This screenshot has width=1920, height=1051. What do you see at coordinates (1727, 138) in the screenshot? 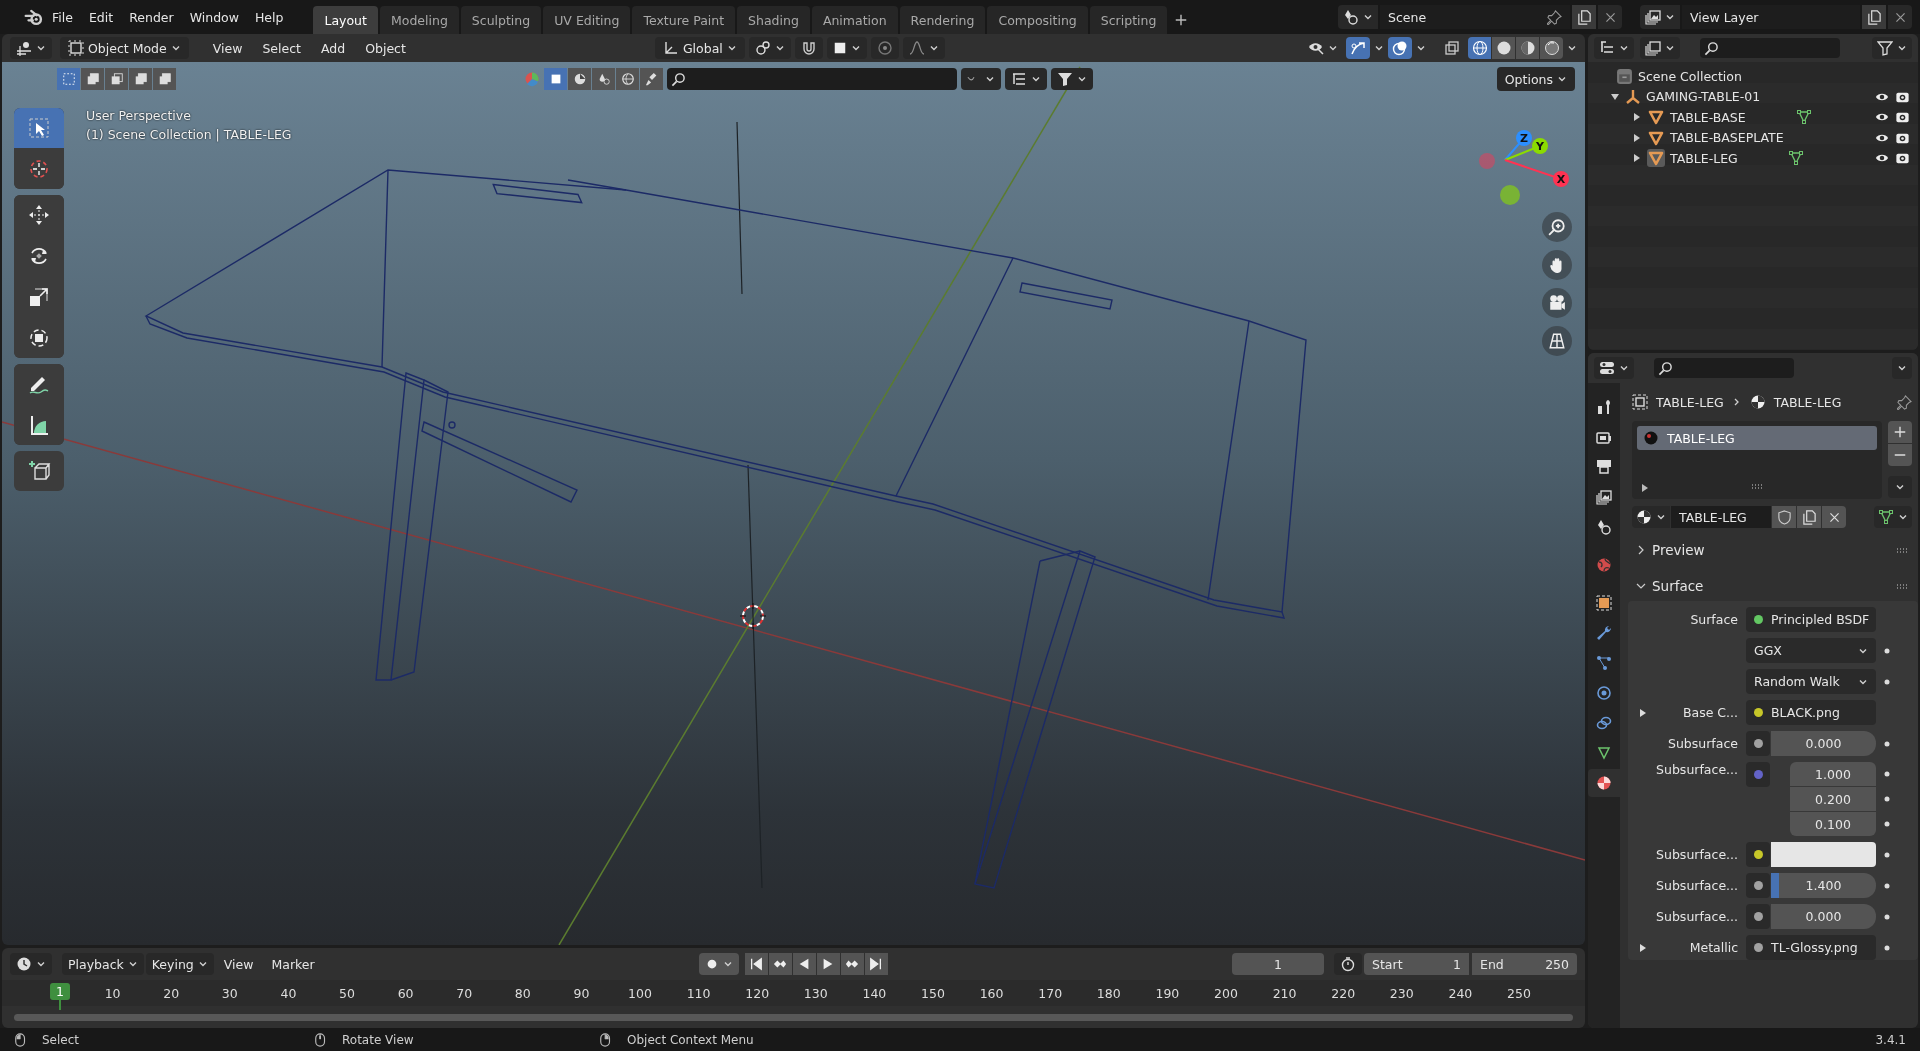
I see `outliner-item: TABLE-BASEPLATE` at bounding box center [1727, 138].